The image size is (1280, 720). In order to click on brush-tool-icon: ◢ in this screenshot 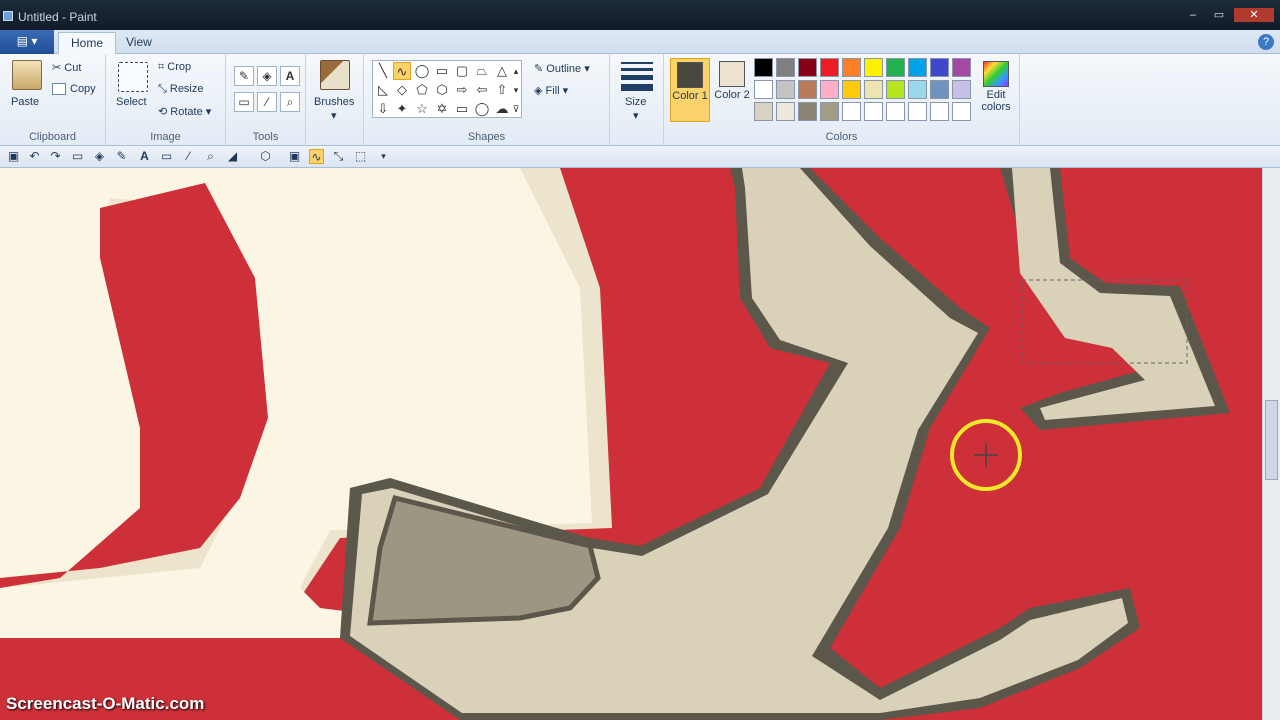, I will do `click(232, 156)`.